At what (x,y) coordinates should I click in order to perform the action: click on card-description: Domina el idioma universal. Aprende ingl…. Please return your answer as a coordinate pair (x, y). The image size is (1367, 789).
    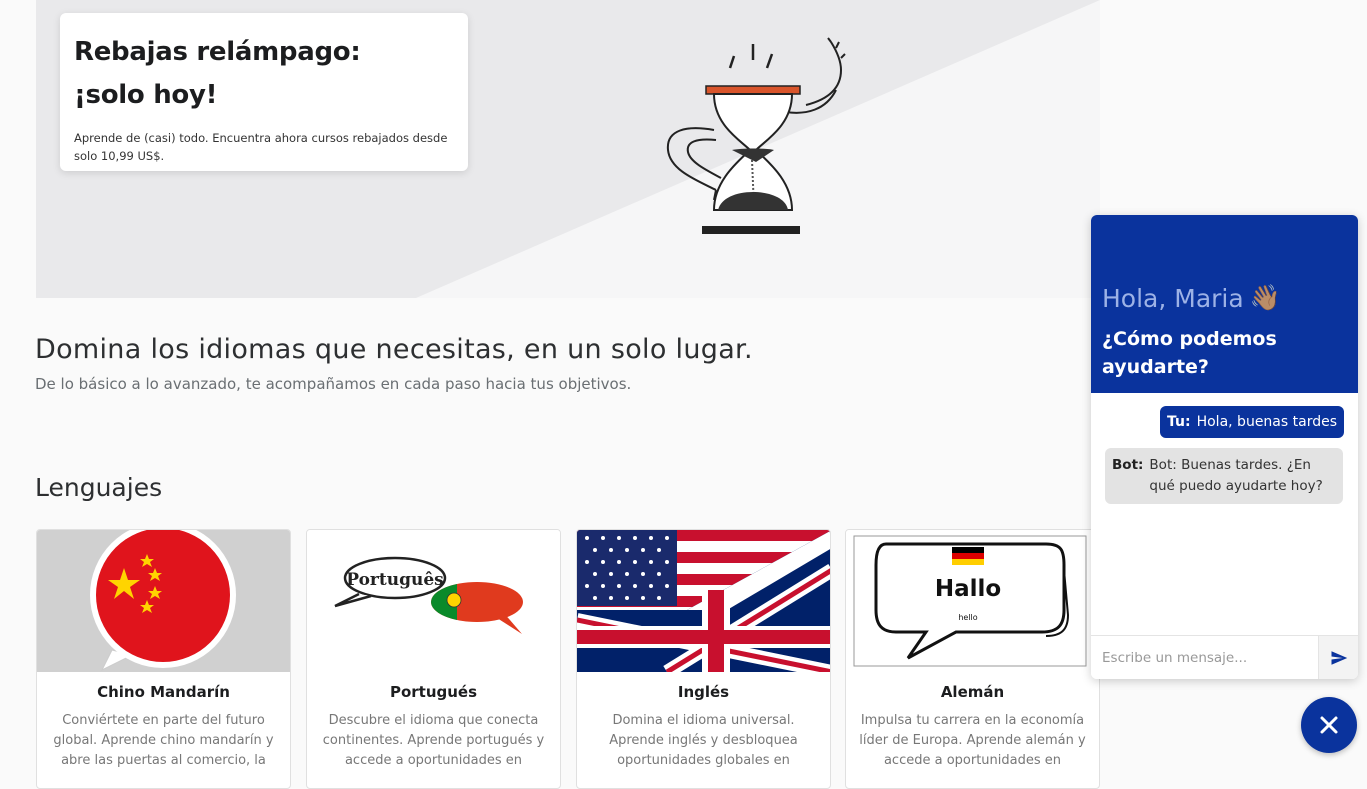
    Looking at the image, I should click on (703, 740).